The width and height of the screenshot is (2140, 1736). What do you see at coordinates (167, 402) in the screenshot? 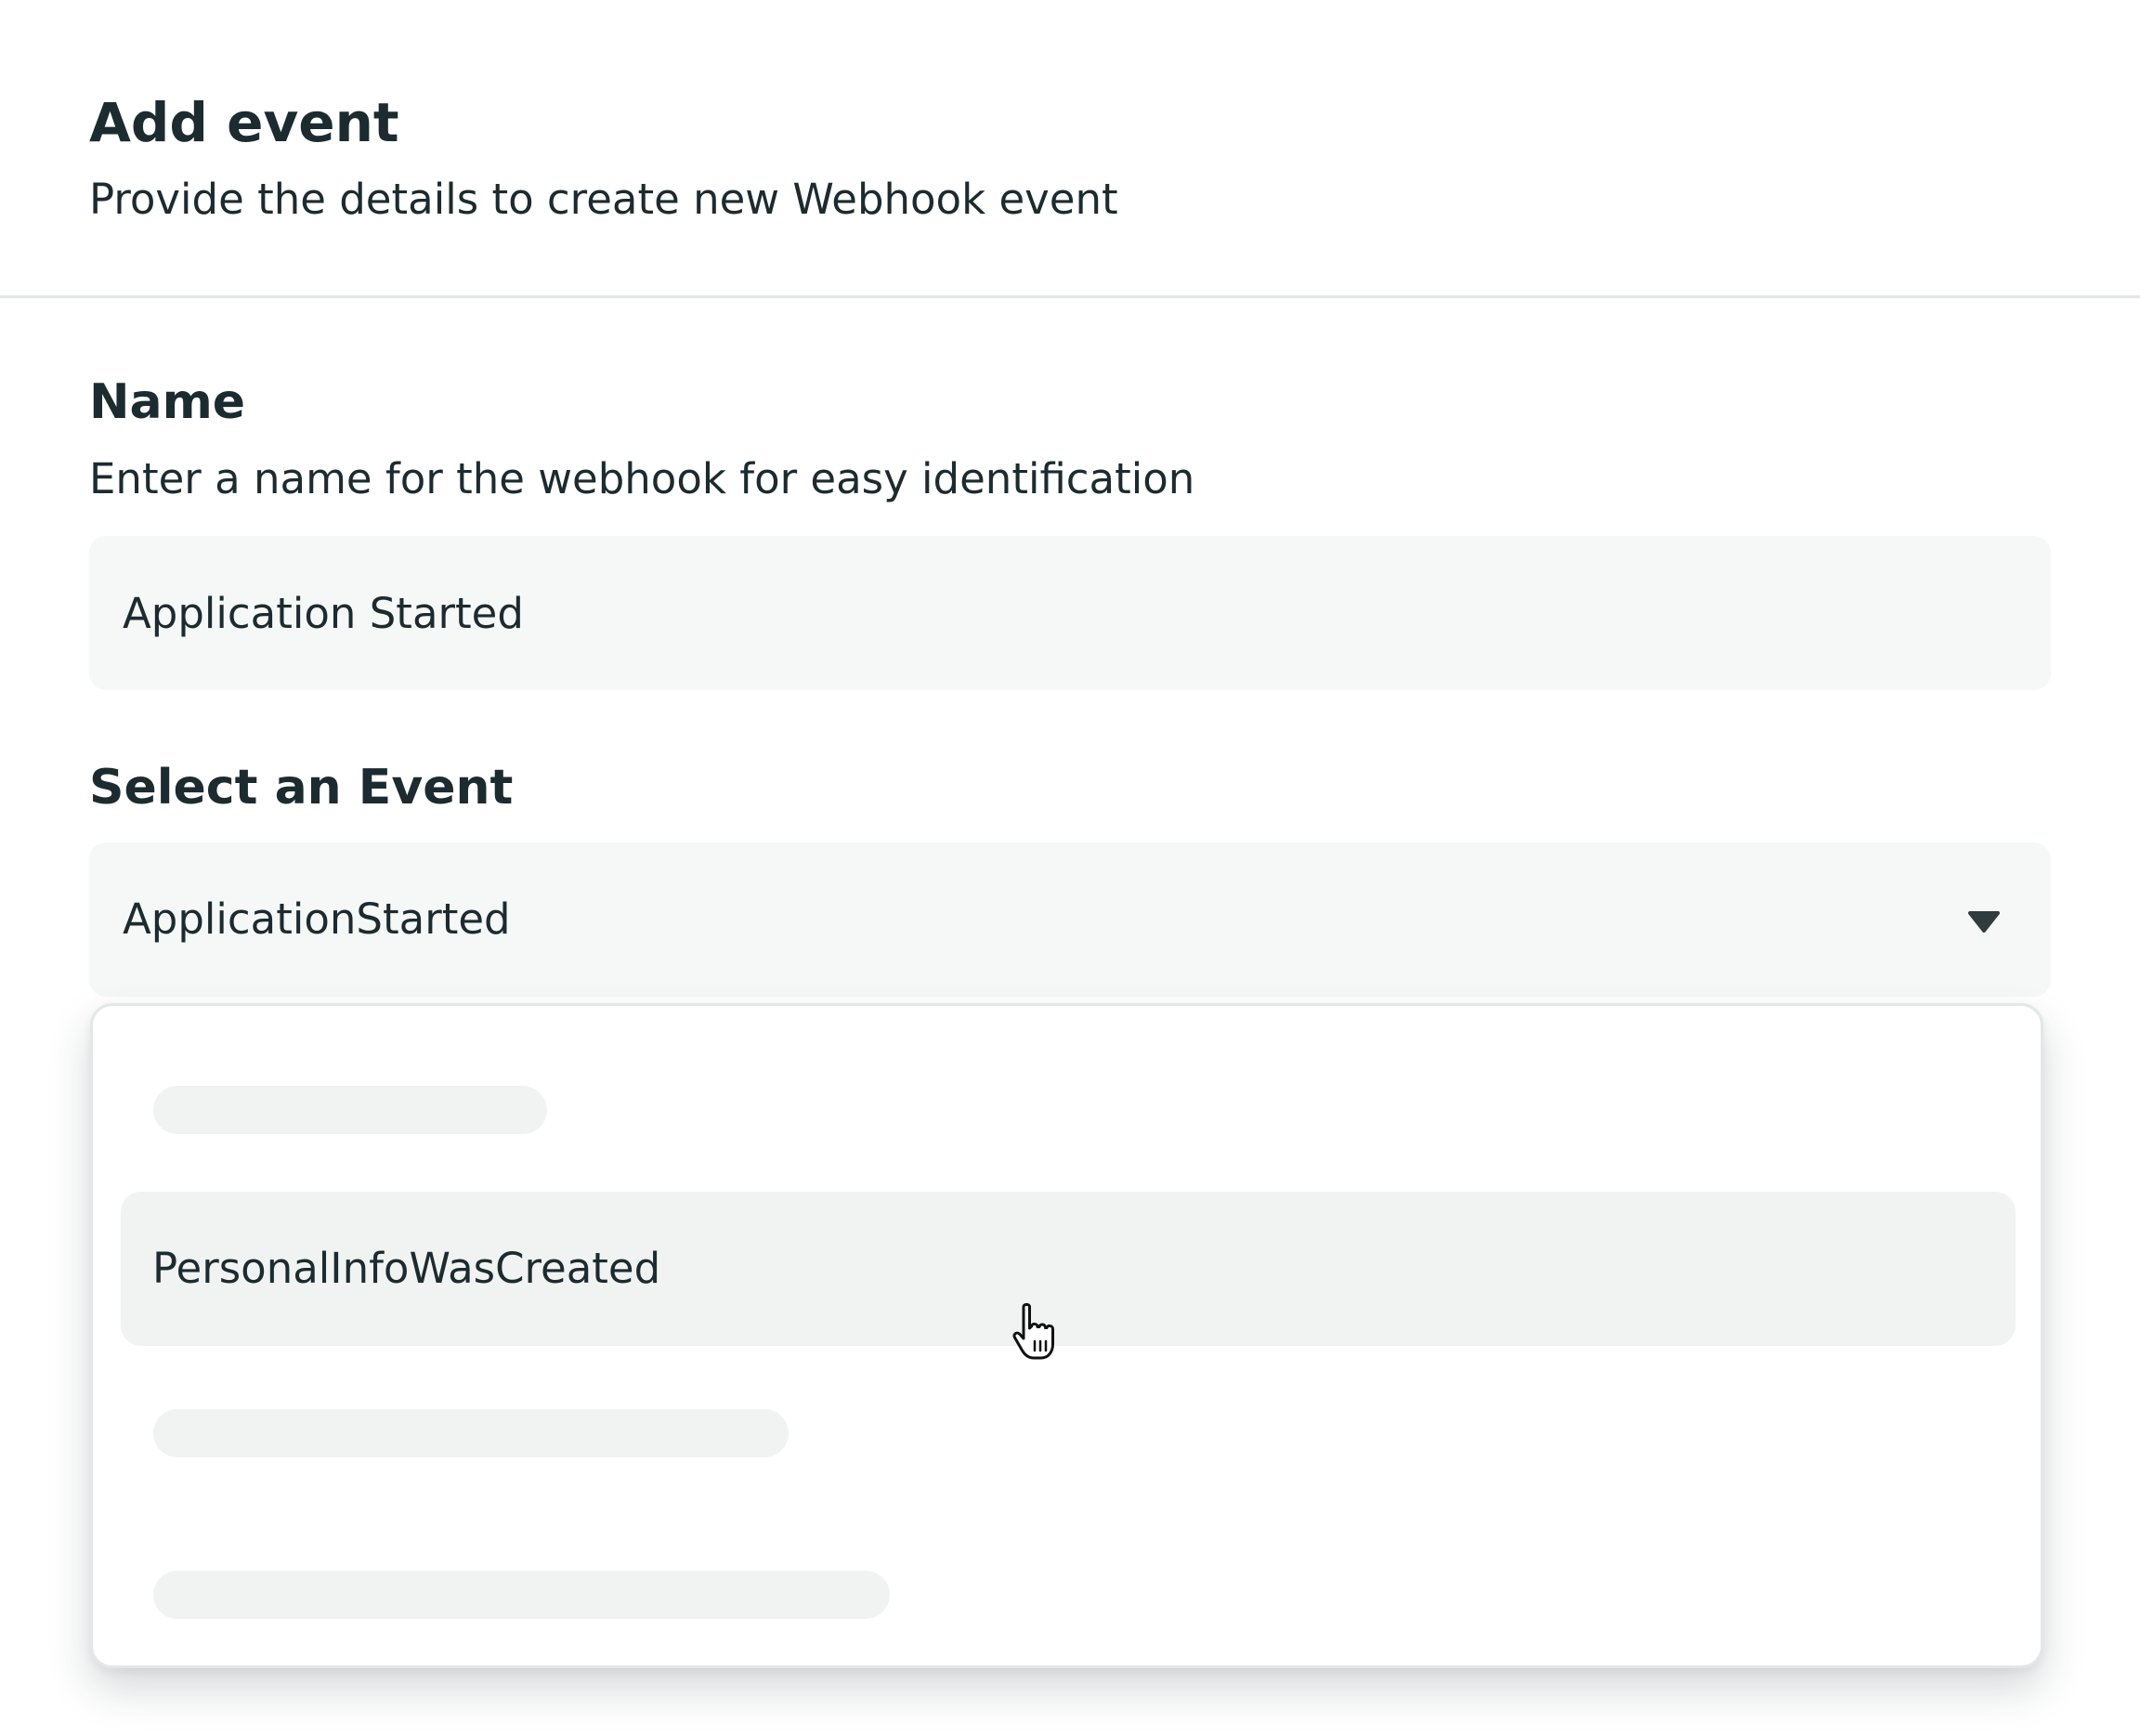
I see `name-field-label: Name` at bounding box center [167, 402].